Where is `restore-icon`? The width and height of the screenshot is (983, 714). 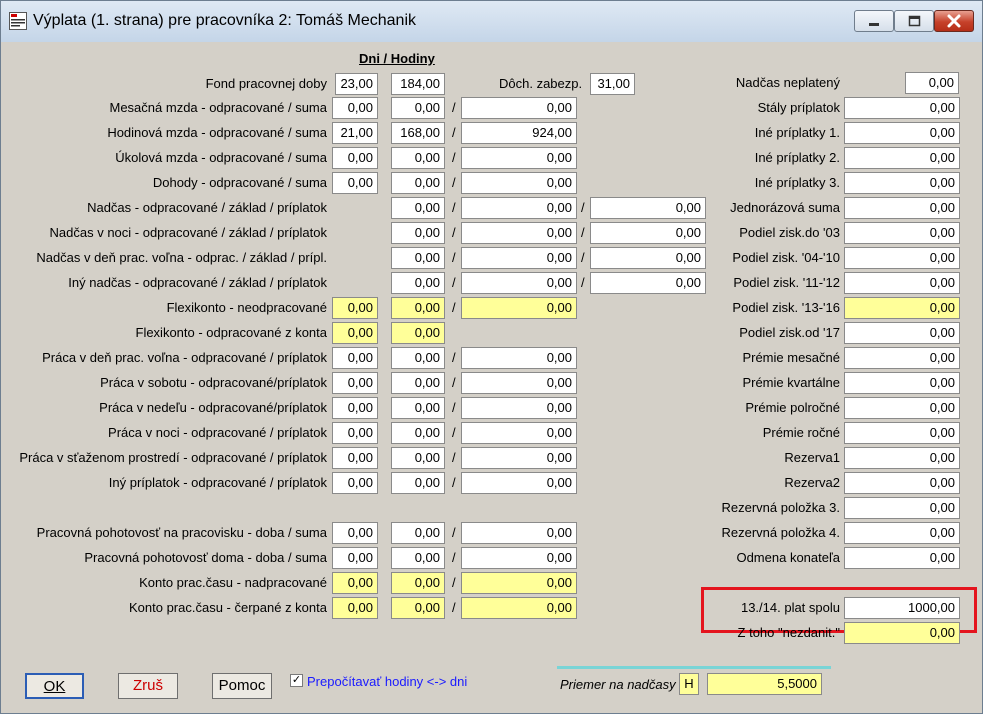 restore-icon is located at coordinates (914, 21).